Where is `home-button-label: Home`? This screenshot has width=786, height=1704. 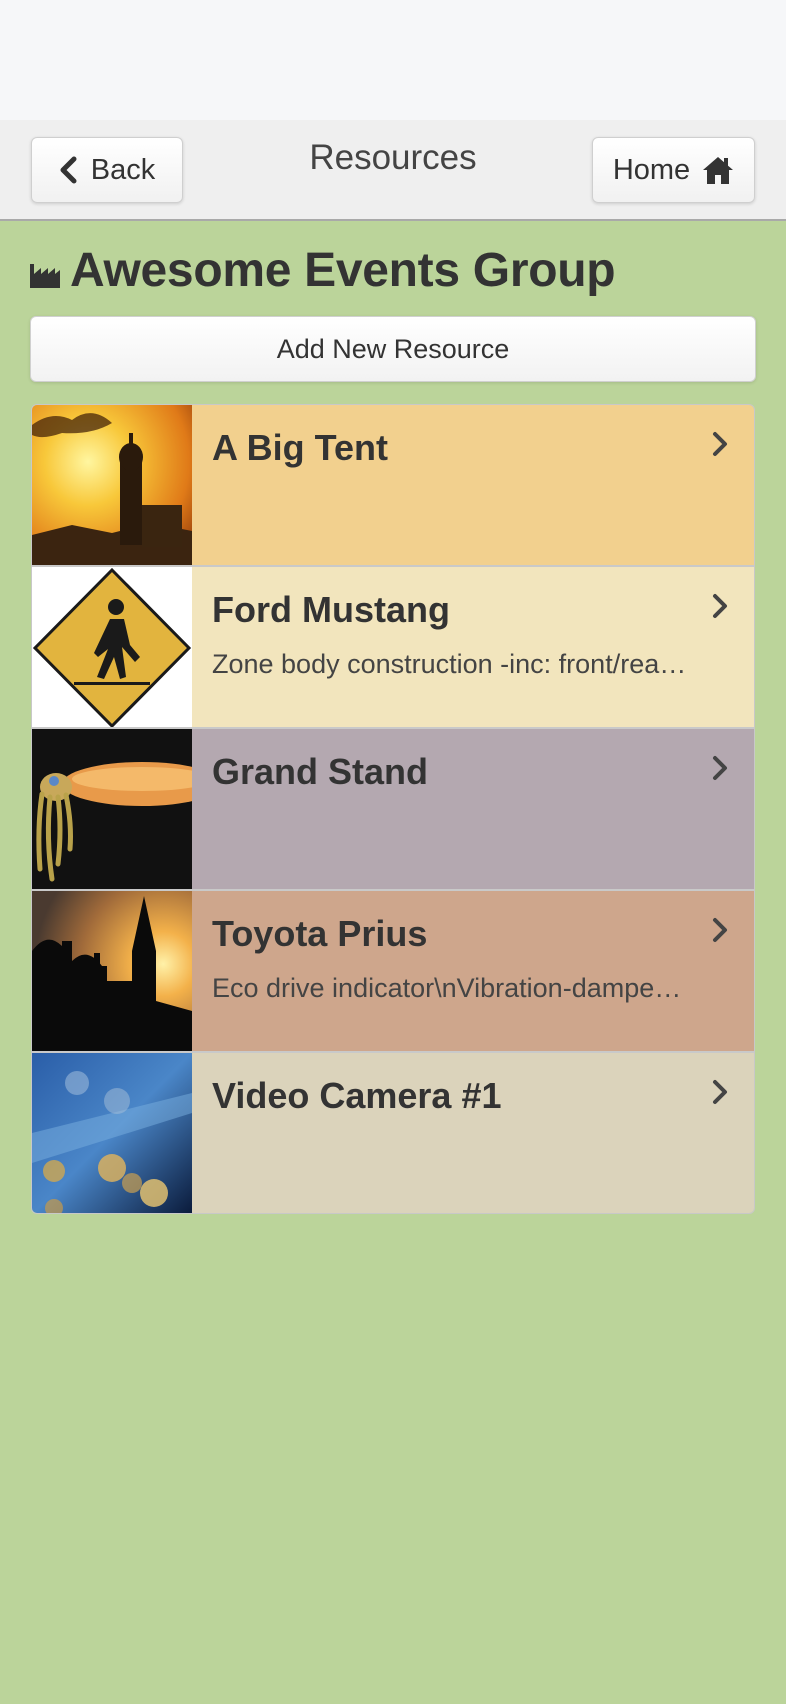
home-button-label: Home is located at coordinates (651, 169).